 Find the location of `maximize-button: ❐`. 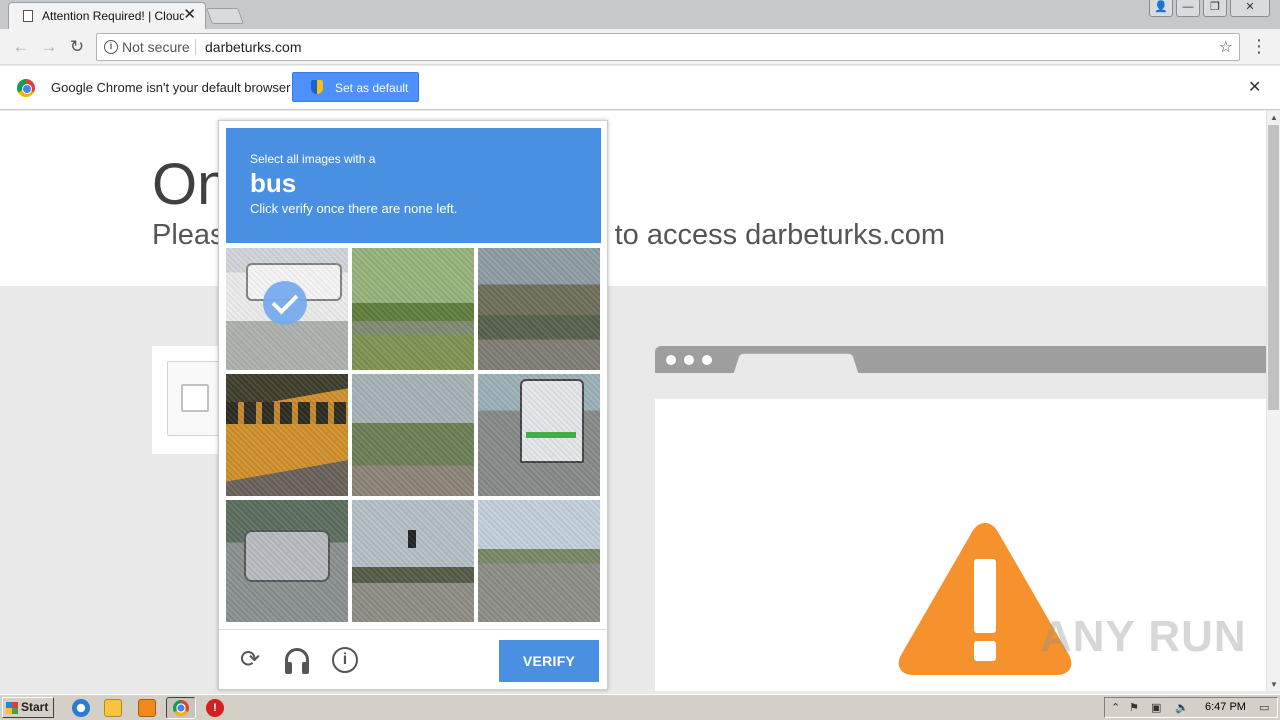

maximize-button: ❐ is located at coordinates (1215, 8).